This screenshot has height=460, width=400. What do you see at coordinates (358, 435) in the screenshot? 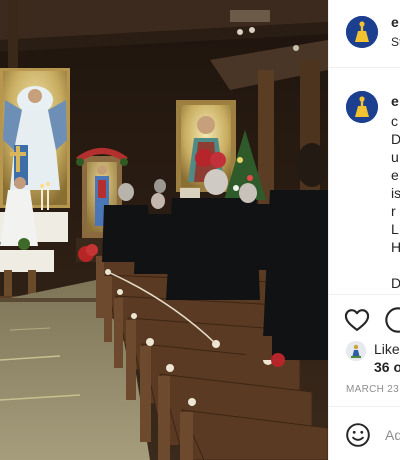
I see `smiley-icon` at bounding box center [358, 435].